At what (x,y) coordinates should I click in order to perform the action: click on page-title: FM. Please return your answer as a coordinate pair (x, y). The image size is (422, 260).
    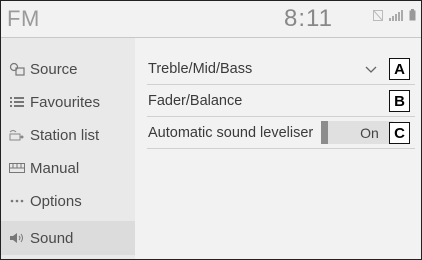
    Looking at the image, I should click on (23, 18).